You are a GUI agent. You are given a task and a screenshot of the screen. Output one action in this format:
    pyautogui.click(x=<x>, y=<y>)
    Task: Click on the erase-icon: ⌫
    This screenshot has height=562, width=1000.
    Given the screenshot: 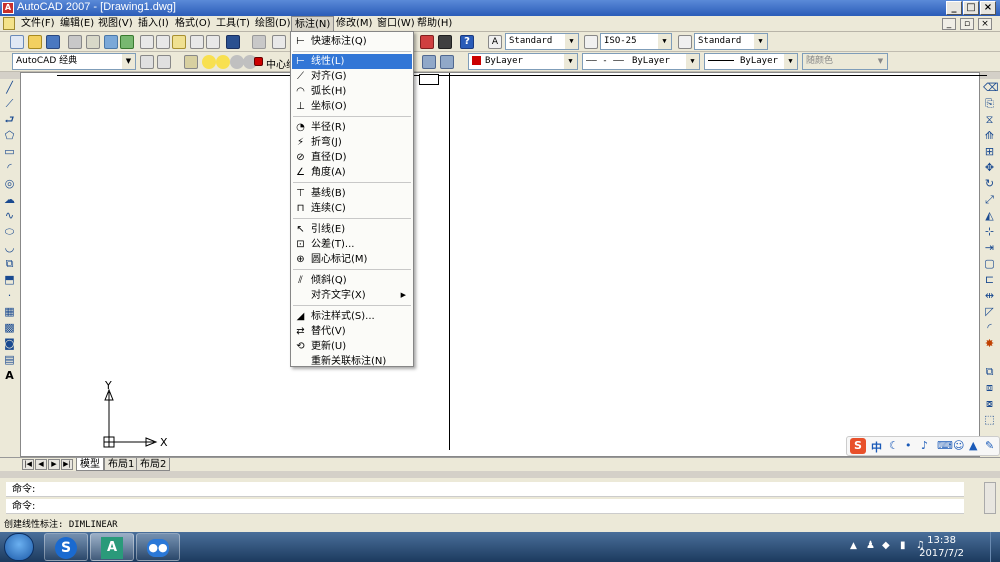 What is the action you would take?
    pyautogui.click(x=991, y=87)
    